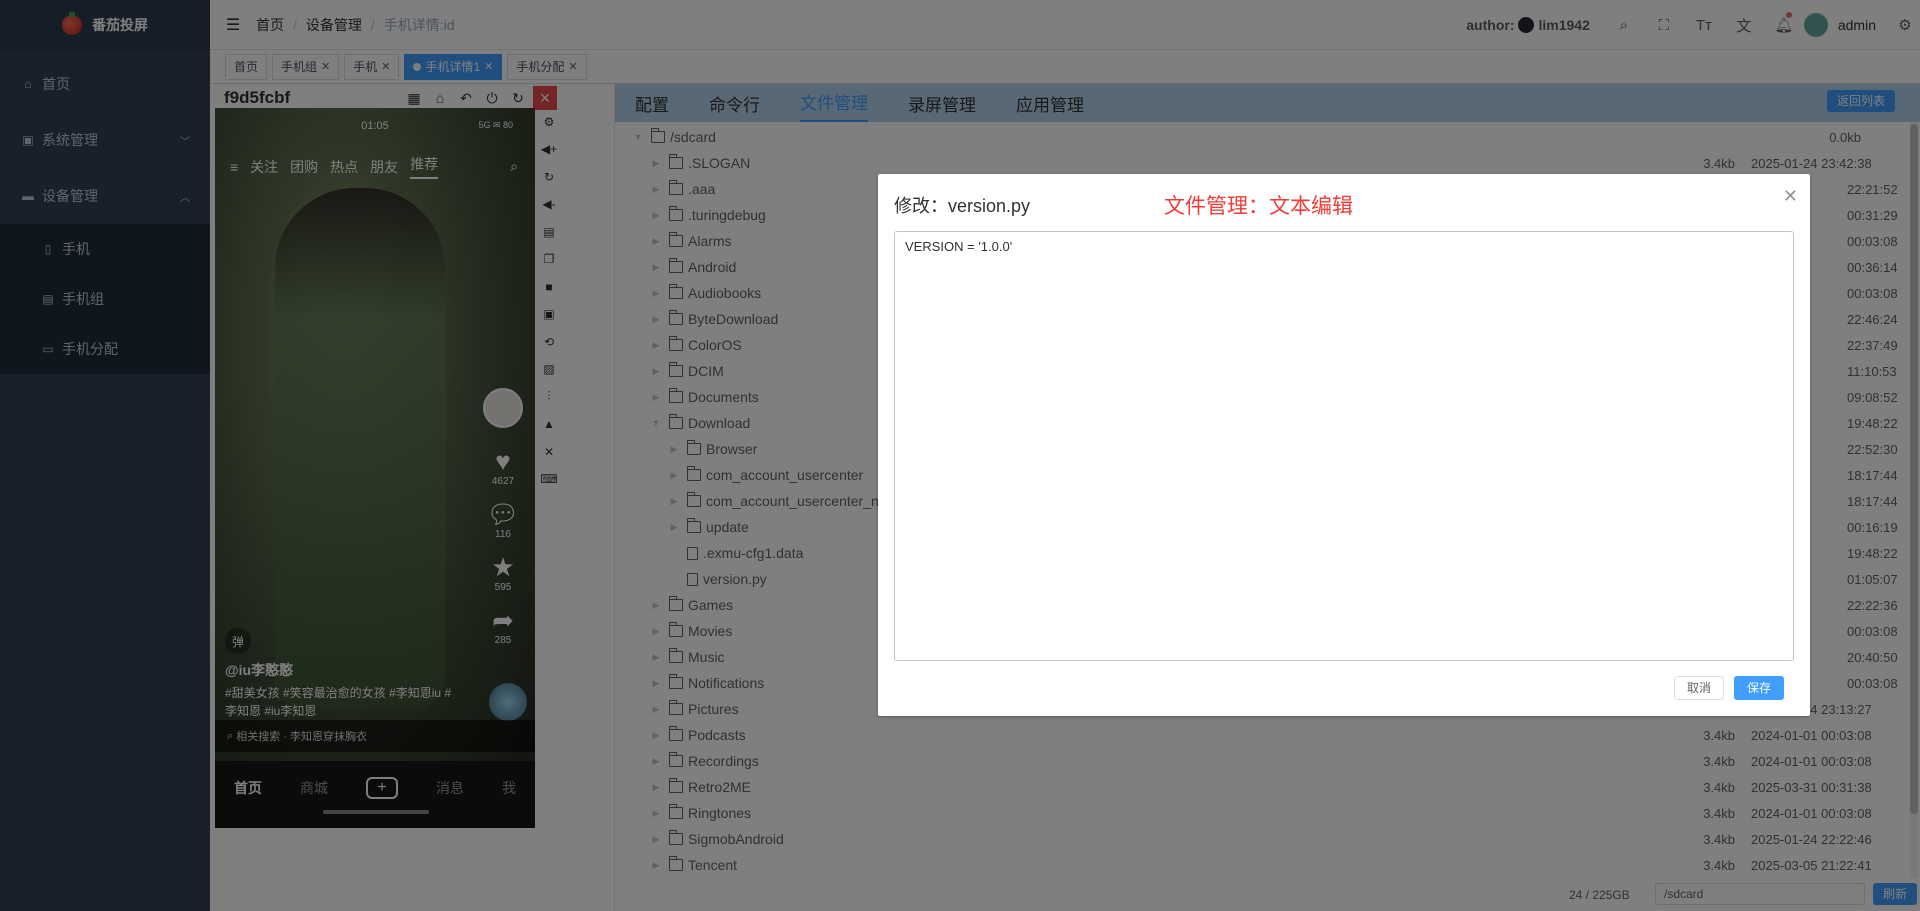 The image size is (1920, 911). Describe the element at coordinates (1258, 206) in the screenshot. I see `annotation-label: 文件管理：文本编辑` at that location.